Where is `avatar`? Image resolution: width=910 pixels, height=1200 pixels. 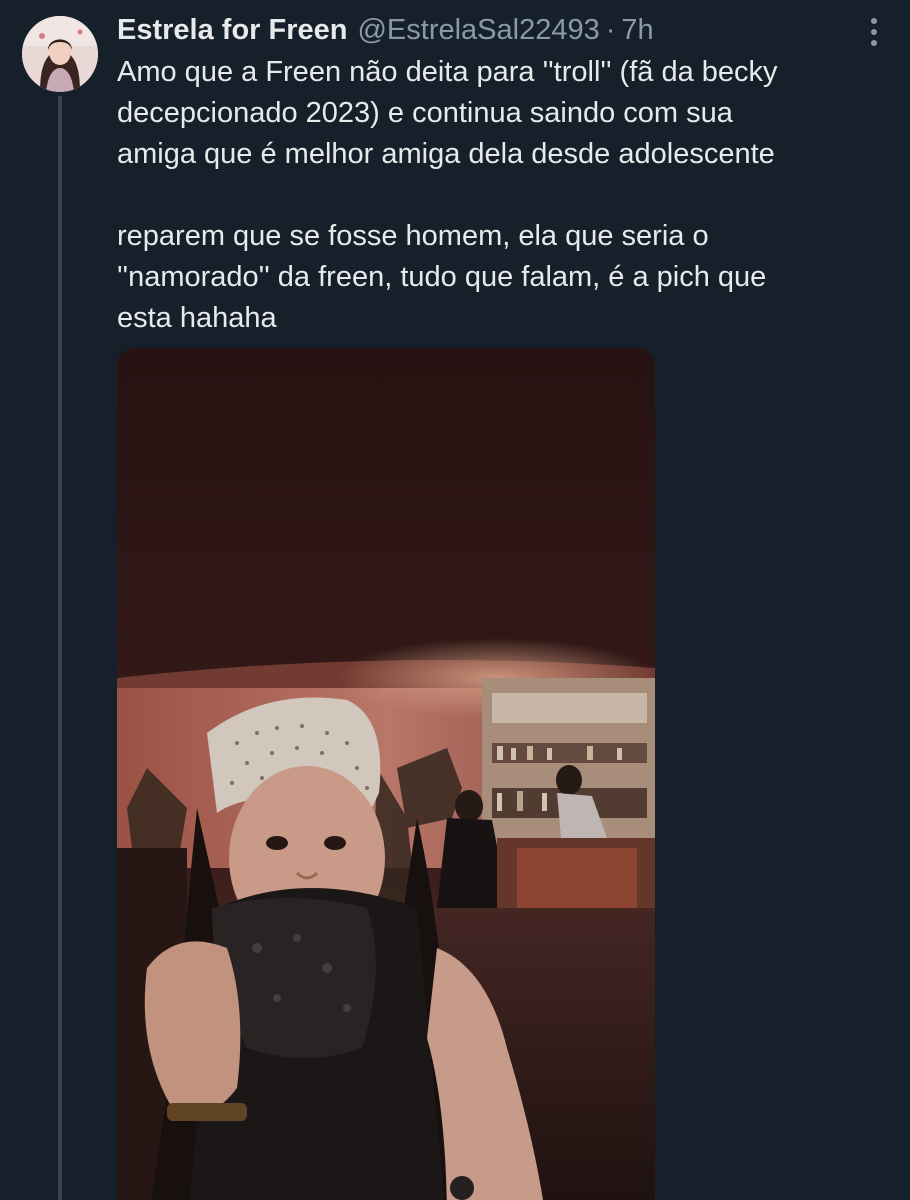
avatar is located at coordinates (60, 54).